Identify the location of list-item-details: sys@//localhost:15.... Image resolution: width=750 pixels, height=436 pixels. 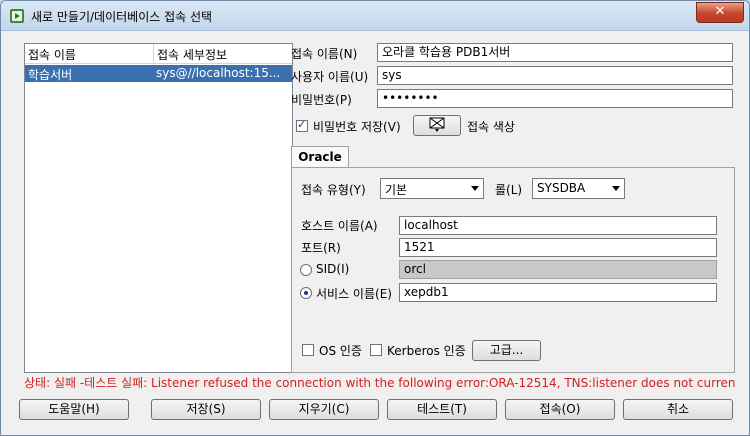
(218, 73).